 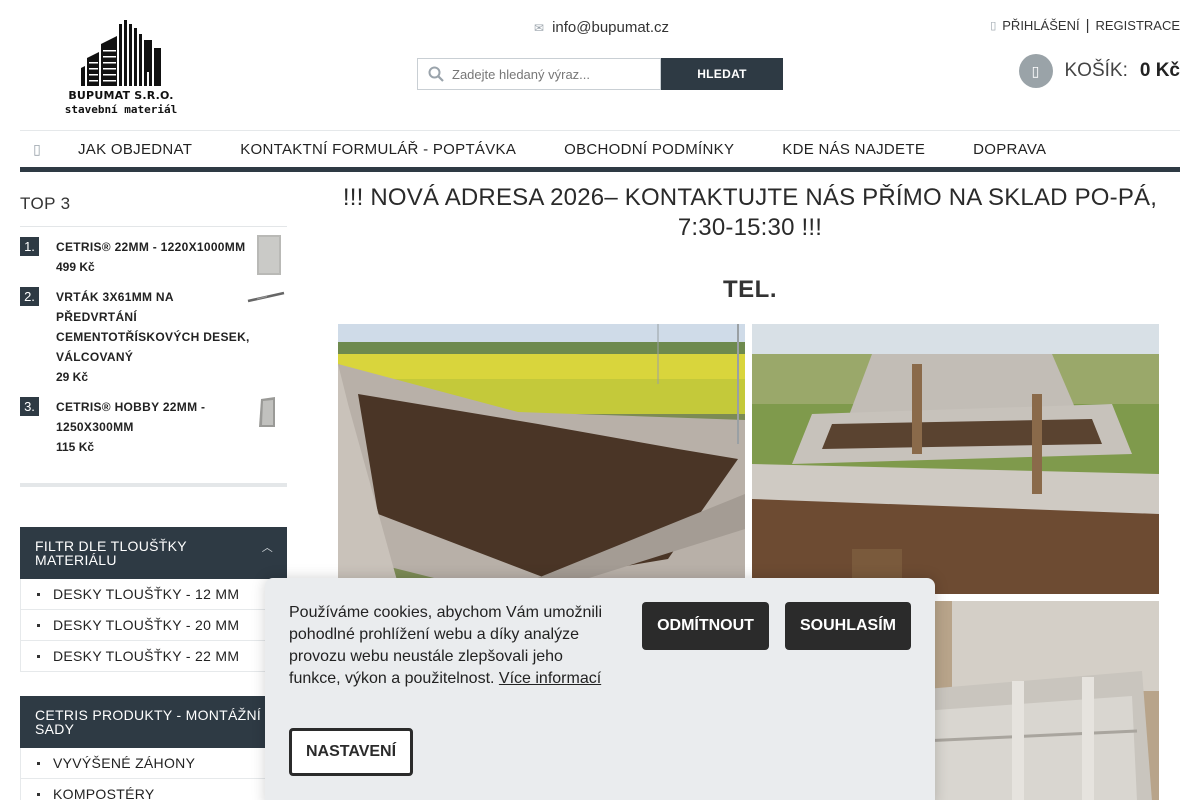 I want to click on category-item-label: KOMPOSTÉRY, so click(x=104, y=793).